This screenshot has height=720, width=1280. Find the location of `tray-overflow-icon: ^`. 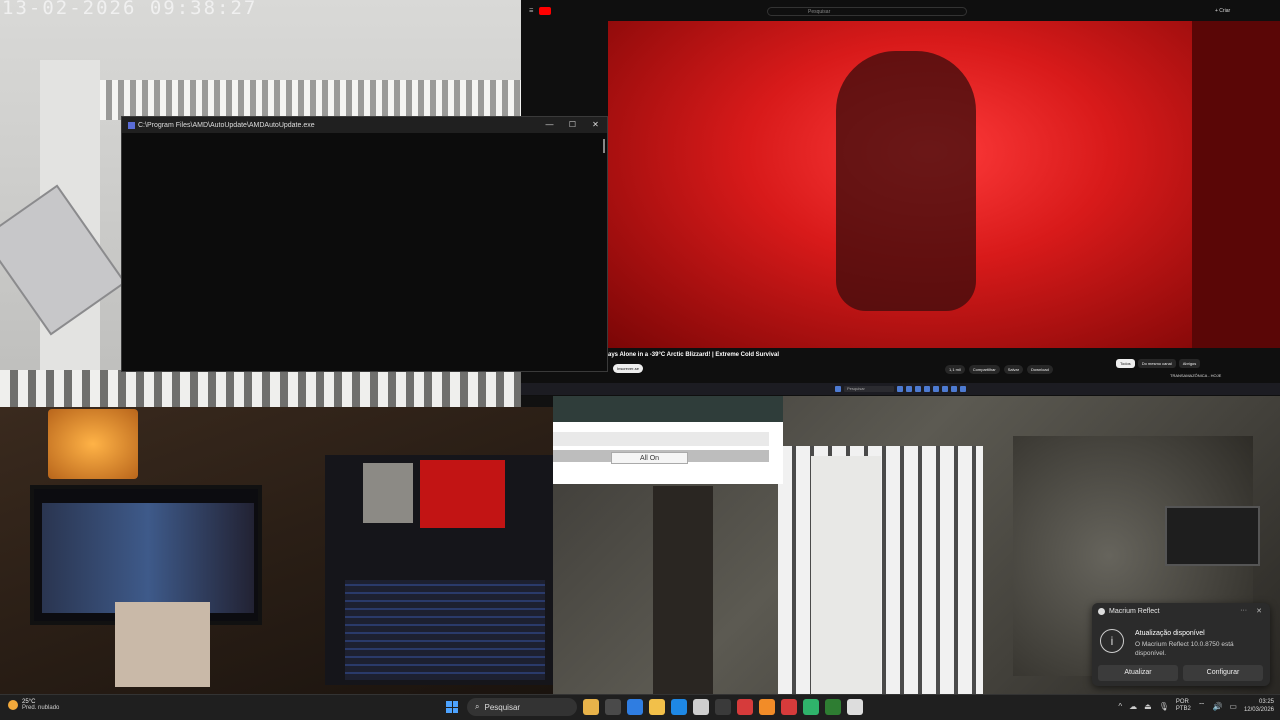

tray-overflow-icon: ^ is located at coordinates (1120, 706).